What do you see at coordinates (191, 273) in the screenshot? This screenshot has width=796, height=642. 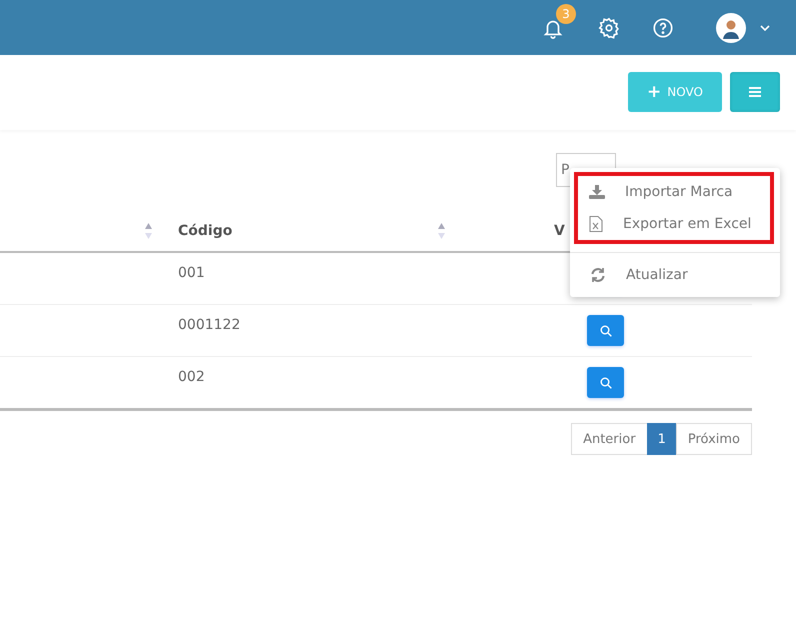 I see `table-cell: 001` at bounding box center [191, 273].